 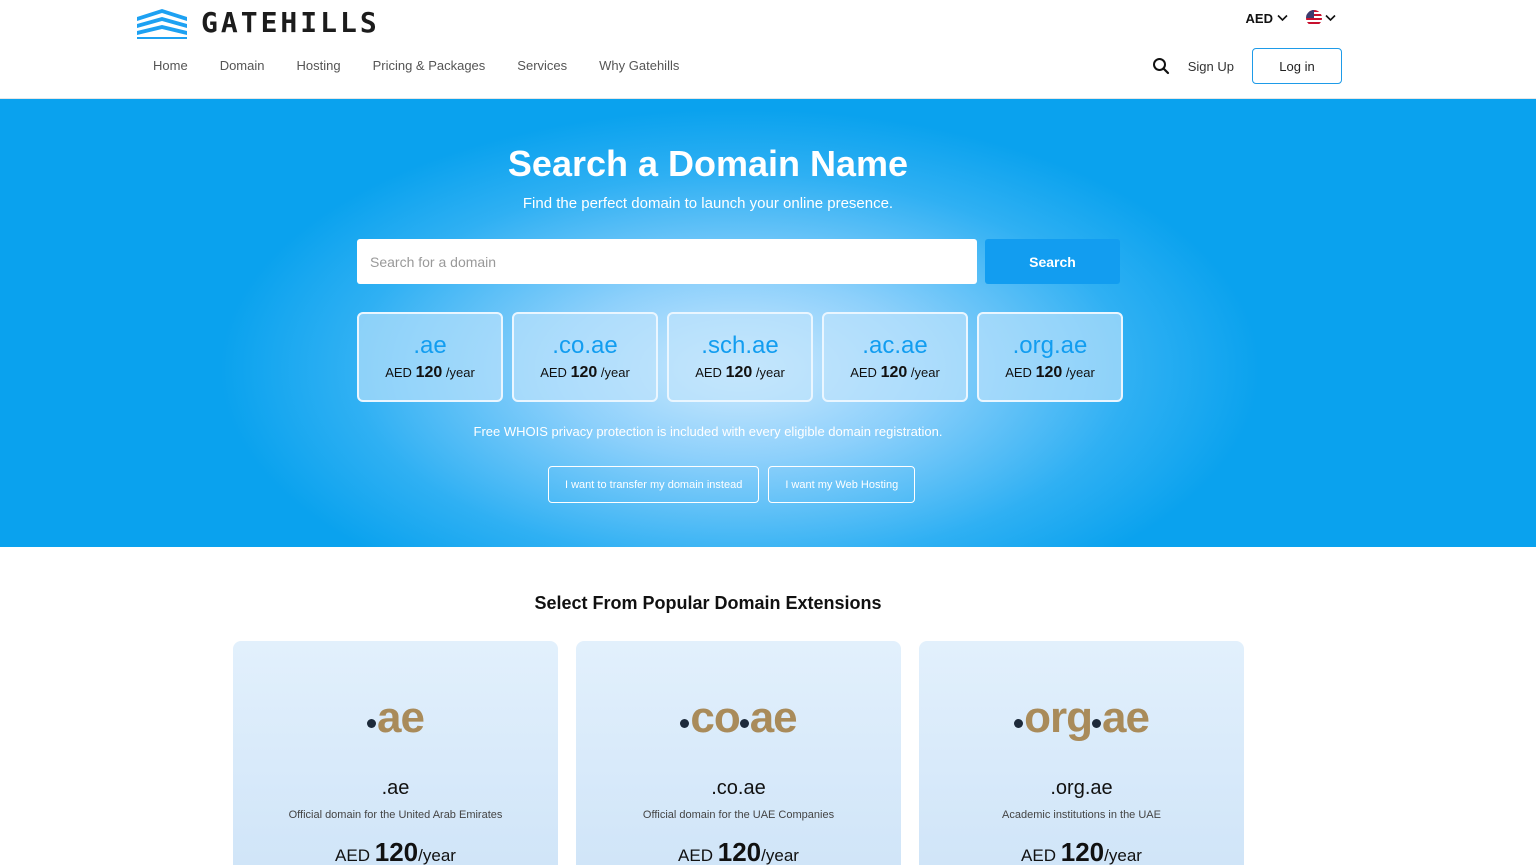 What do you see at coordinates (738, 815) in the screenshot?
I see `extension-description: Official domain for the UAE Companies` at bounding box center [738, 815].